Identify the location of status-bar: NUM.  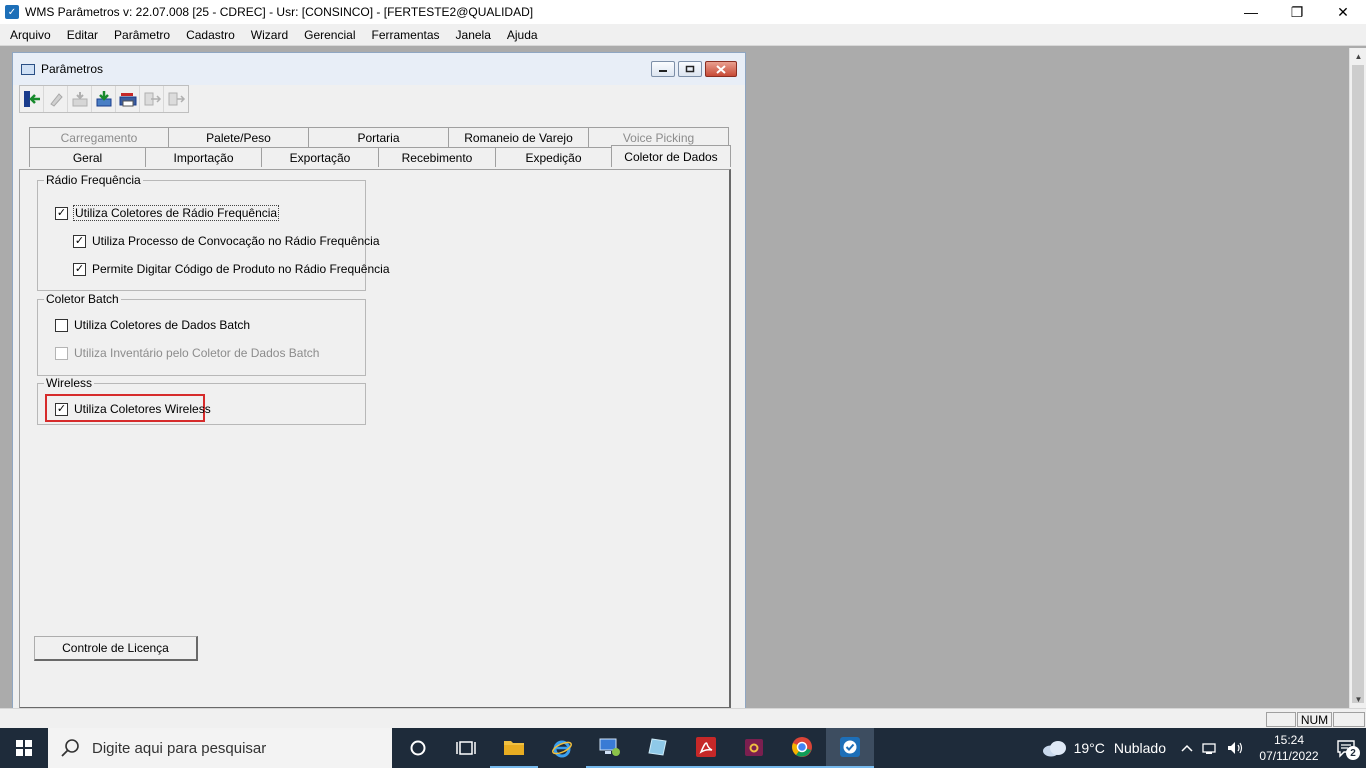
(683, 718).